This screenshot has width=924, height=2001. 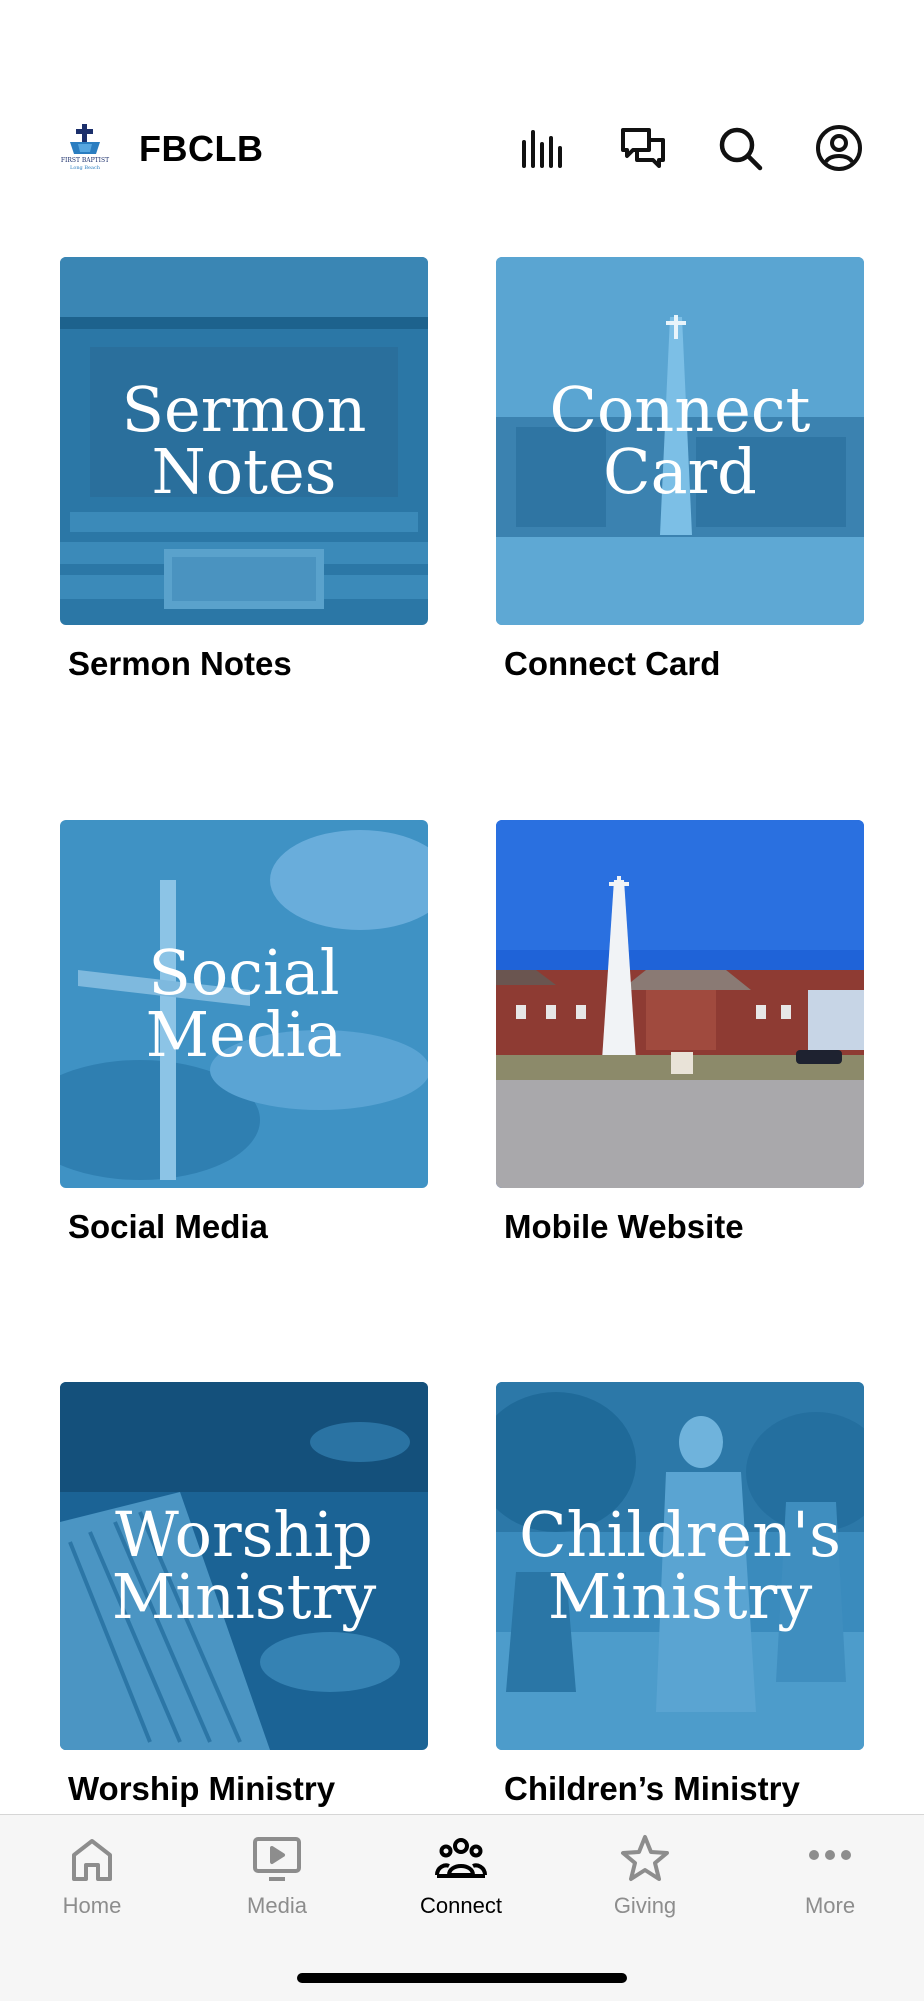 I want to click on app-header: FIRST BAPTIST Long Beach FBCLB, so click(x=462, y=150).